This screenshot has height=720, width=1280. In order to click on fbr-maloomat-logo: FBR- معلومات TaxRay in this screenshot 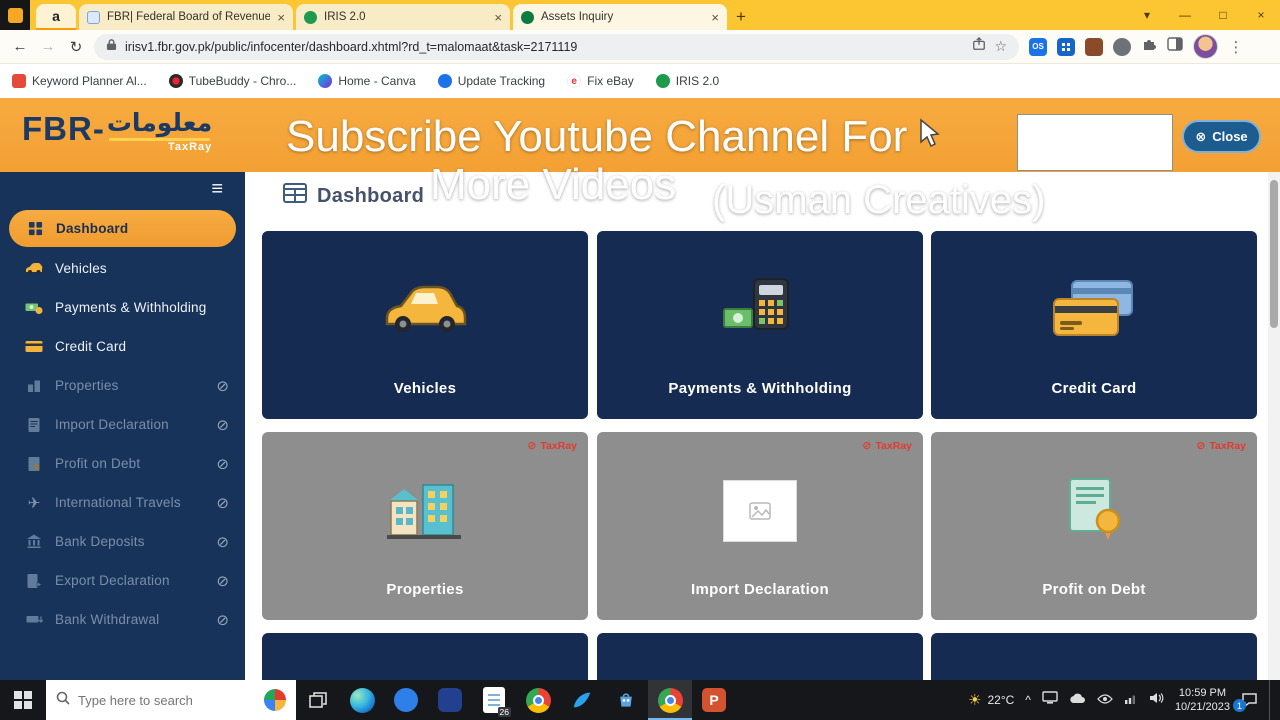, I will do `click(117, 130)`.